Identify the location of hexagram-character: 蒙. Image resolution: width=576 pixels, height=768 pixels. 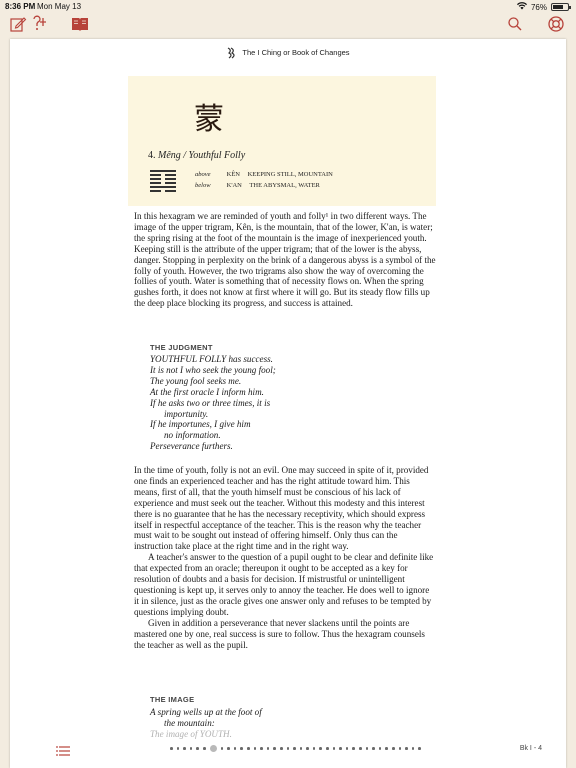
(209, 119).